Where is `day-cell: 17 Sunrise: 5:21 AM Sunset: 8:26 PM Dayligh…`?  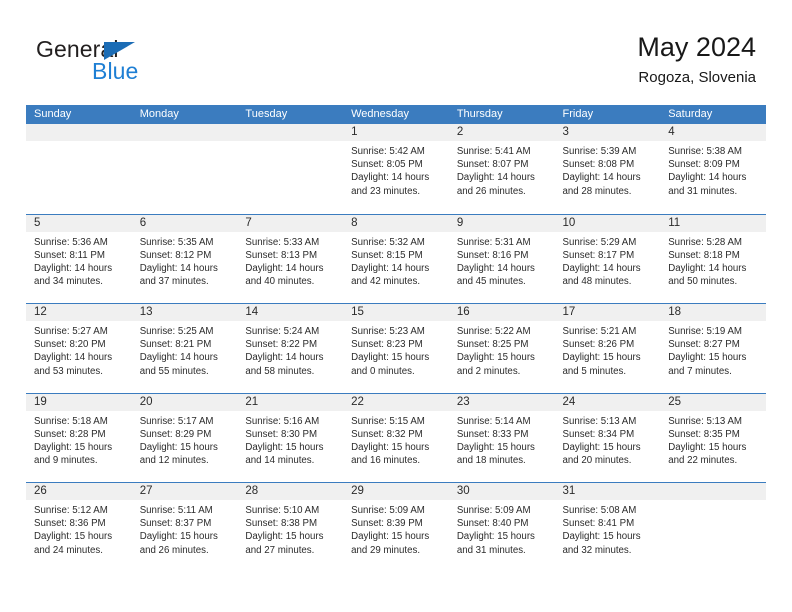
day-cell: 17 Sunrise: 5:21 AM Sunset: 8:26 PM Dayligh… is located at coordinates (607, 348).